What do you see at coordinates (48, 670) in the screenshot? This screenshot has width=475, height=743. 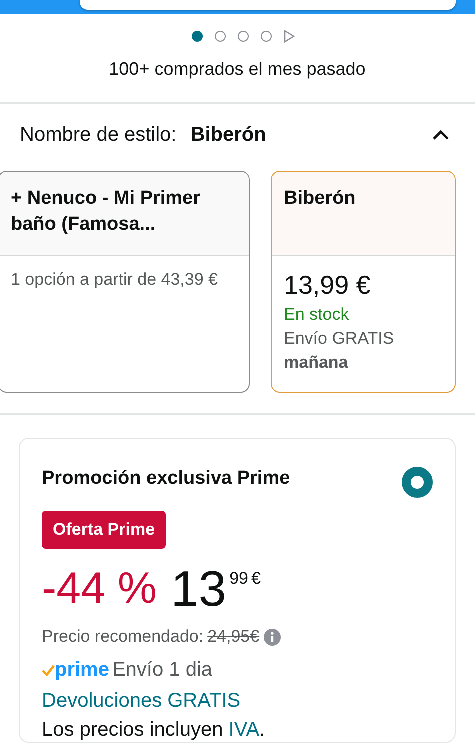 I see `check-icon` at bounding box center [48, 670].